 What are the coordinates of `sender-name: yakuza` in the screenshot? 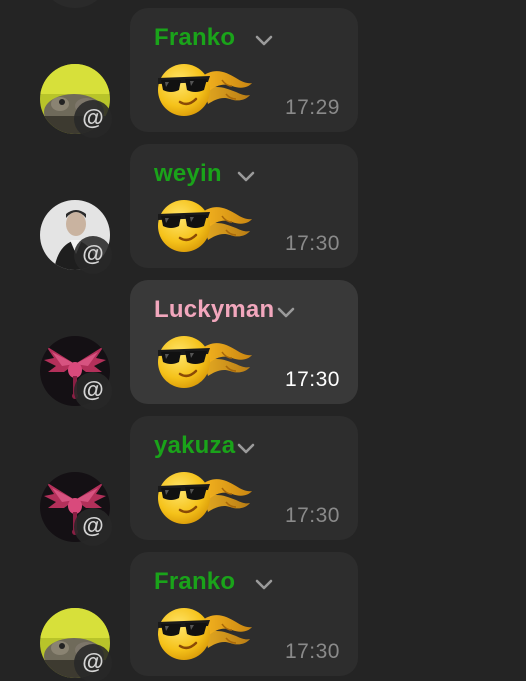 It's located at (194, 446).